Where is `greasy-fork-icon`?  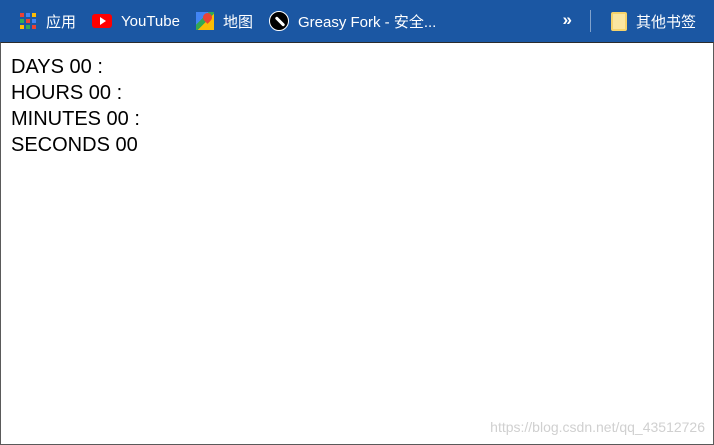 greasy-fork-icon is located at coordinates (278, 21).